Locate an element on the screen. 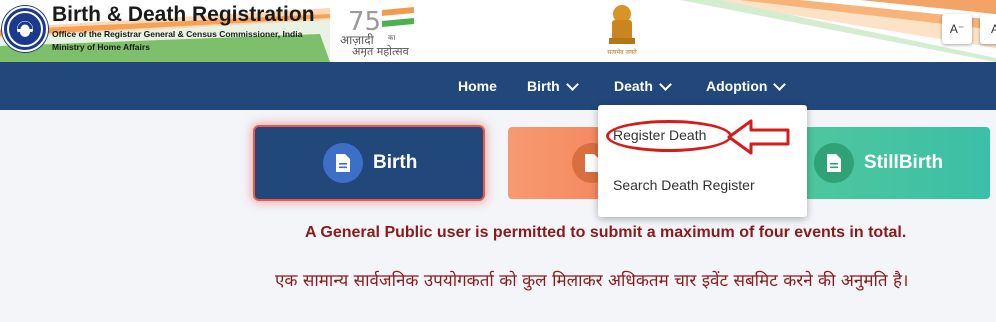  nav-death: Death is located at coordinates (643, 85).